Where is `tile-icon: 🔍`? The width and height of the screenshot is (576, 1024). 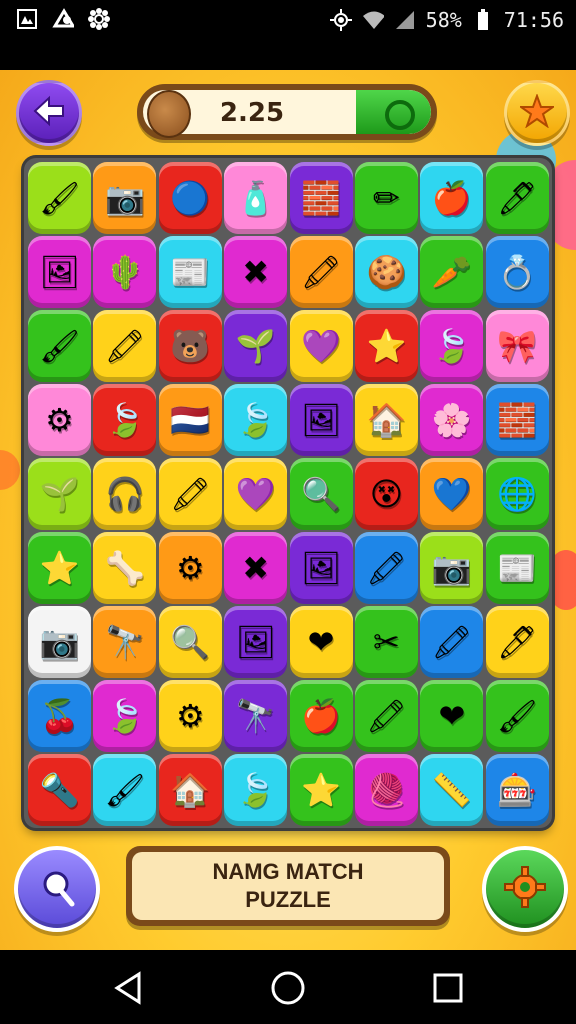
tile-icon: 🔍 is located at coordinates (321, 493).